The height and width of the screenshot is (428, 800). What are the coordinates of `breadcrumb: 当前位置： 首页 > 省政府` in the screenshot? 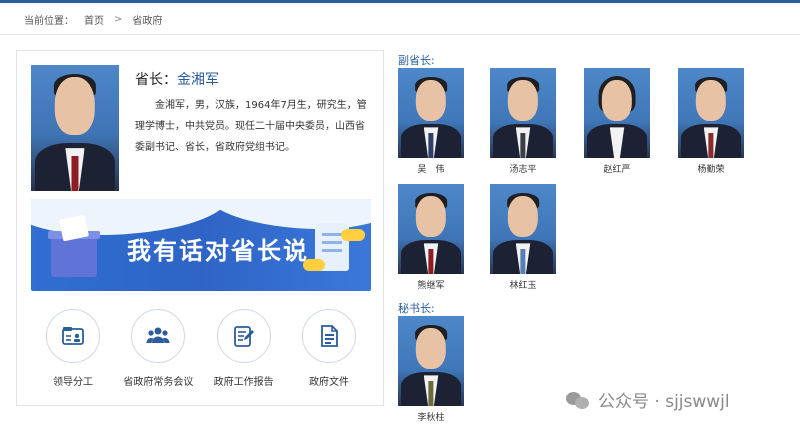 It's located at (93, 19).